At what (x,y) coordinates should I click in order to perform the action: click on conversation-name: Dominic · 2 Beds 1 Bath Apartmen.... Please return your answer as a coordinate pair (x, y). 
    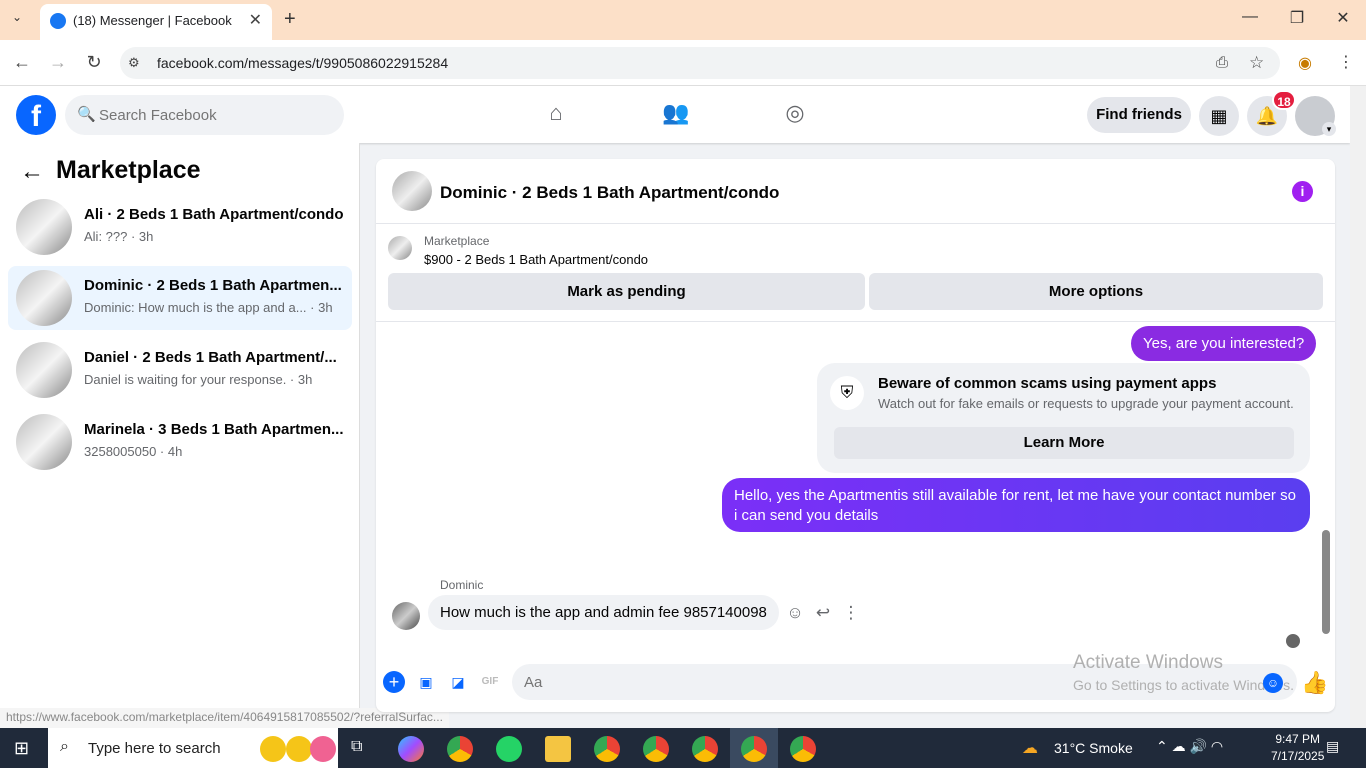
    Looking at the image, I should click on (213, 285).